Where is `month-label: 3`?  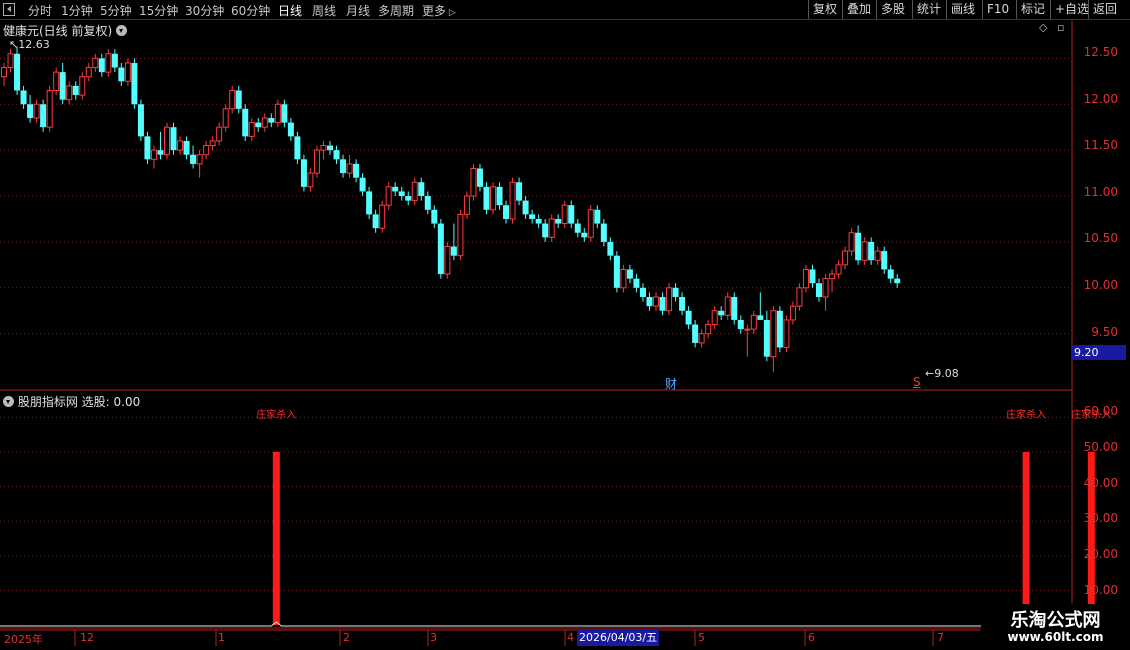
month-label: 3 is located at coordinates (433, 637).